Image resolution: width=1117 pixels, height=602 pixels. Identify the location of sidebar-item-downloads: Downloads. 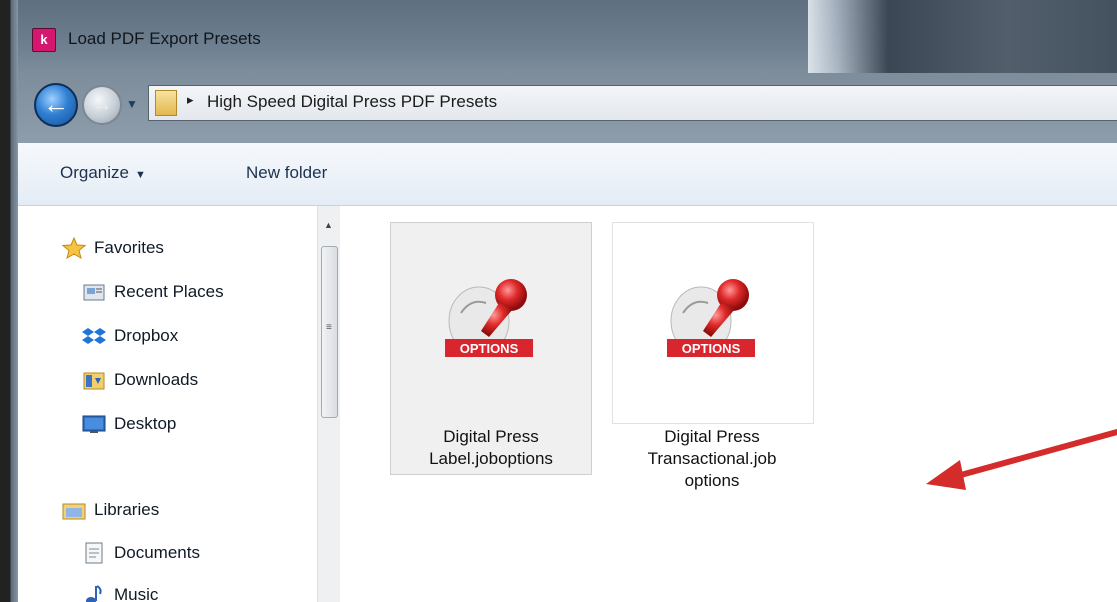
(140, 380).